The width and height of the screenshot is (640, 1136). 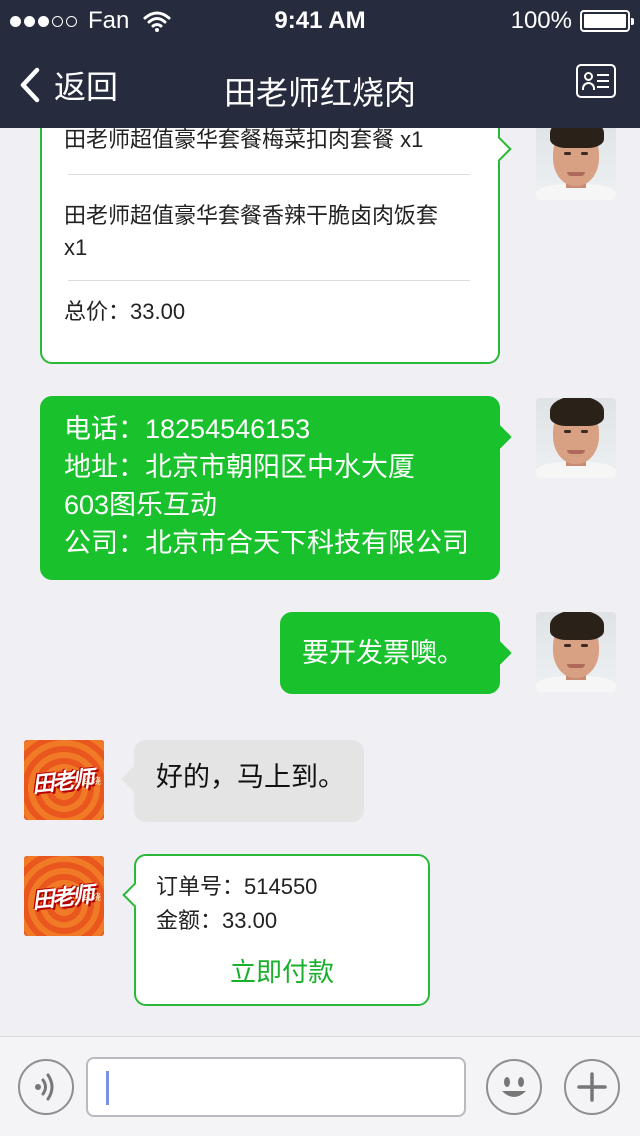 What do you see at coordinates (237, 886) in the screenshot?
I see `order-number: 订单号：514550` at bounding box center [237, 886].